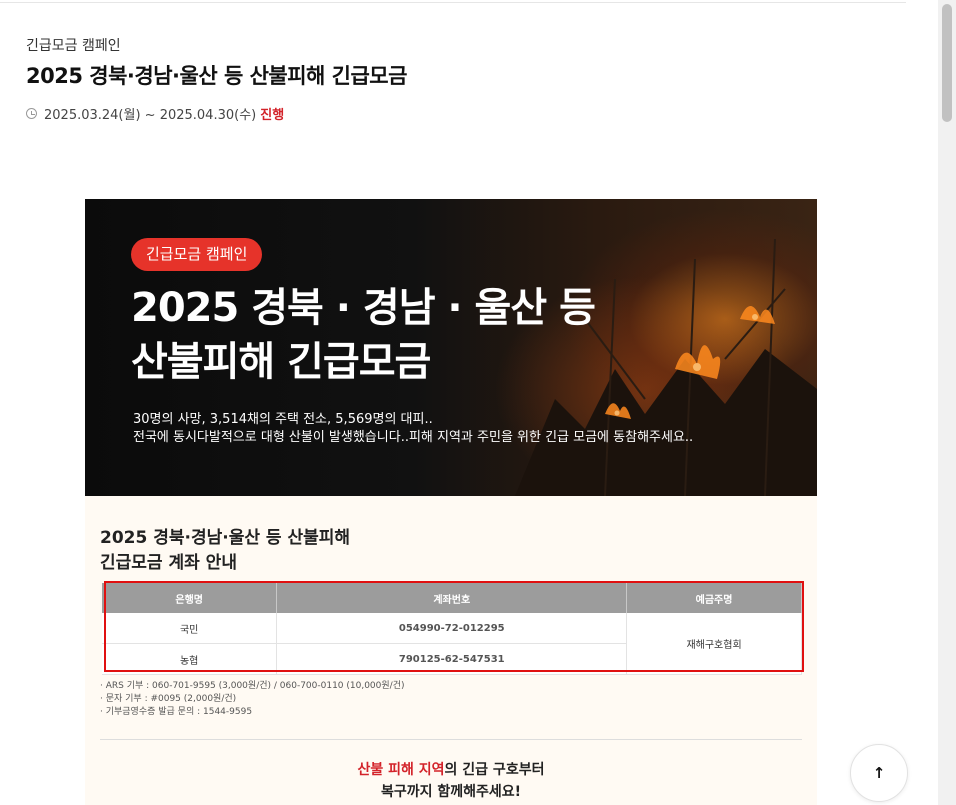 The width and height of the screenshot is (956, 805). Describe the element at coordinates (494, 770) in the screenshot. I see `closing-rest: 의 긴급 구호부터` at that location.